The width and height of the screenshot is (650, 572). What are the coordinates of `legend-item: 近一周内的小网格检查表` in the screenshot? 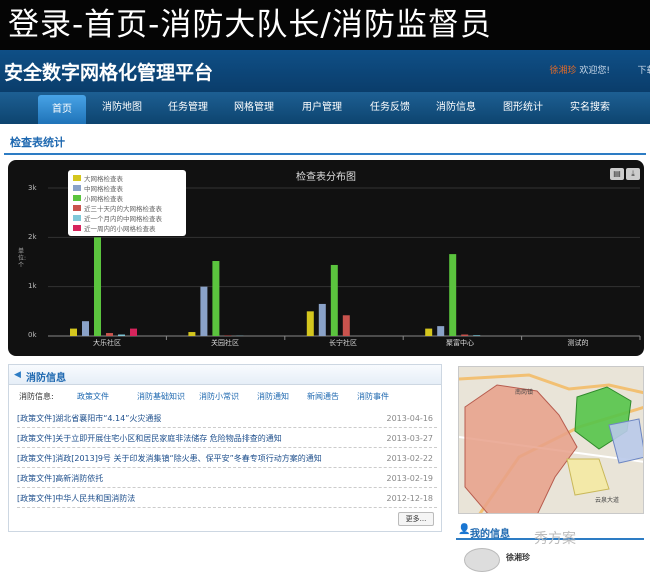 It's located at (127, 228).